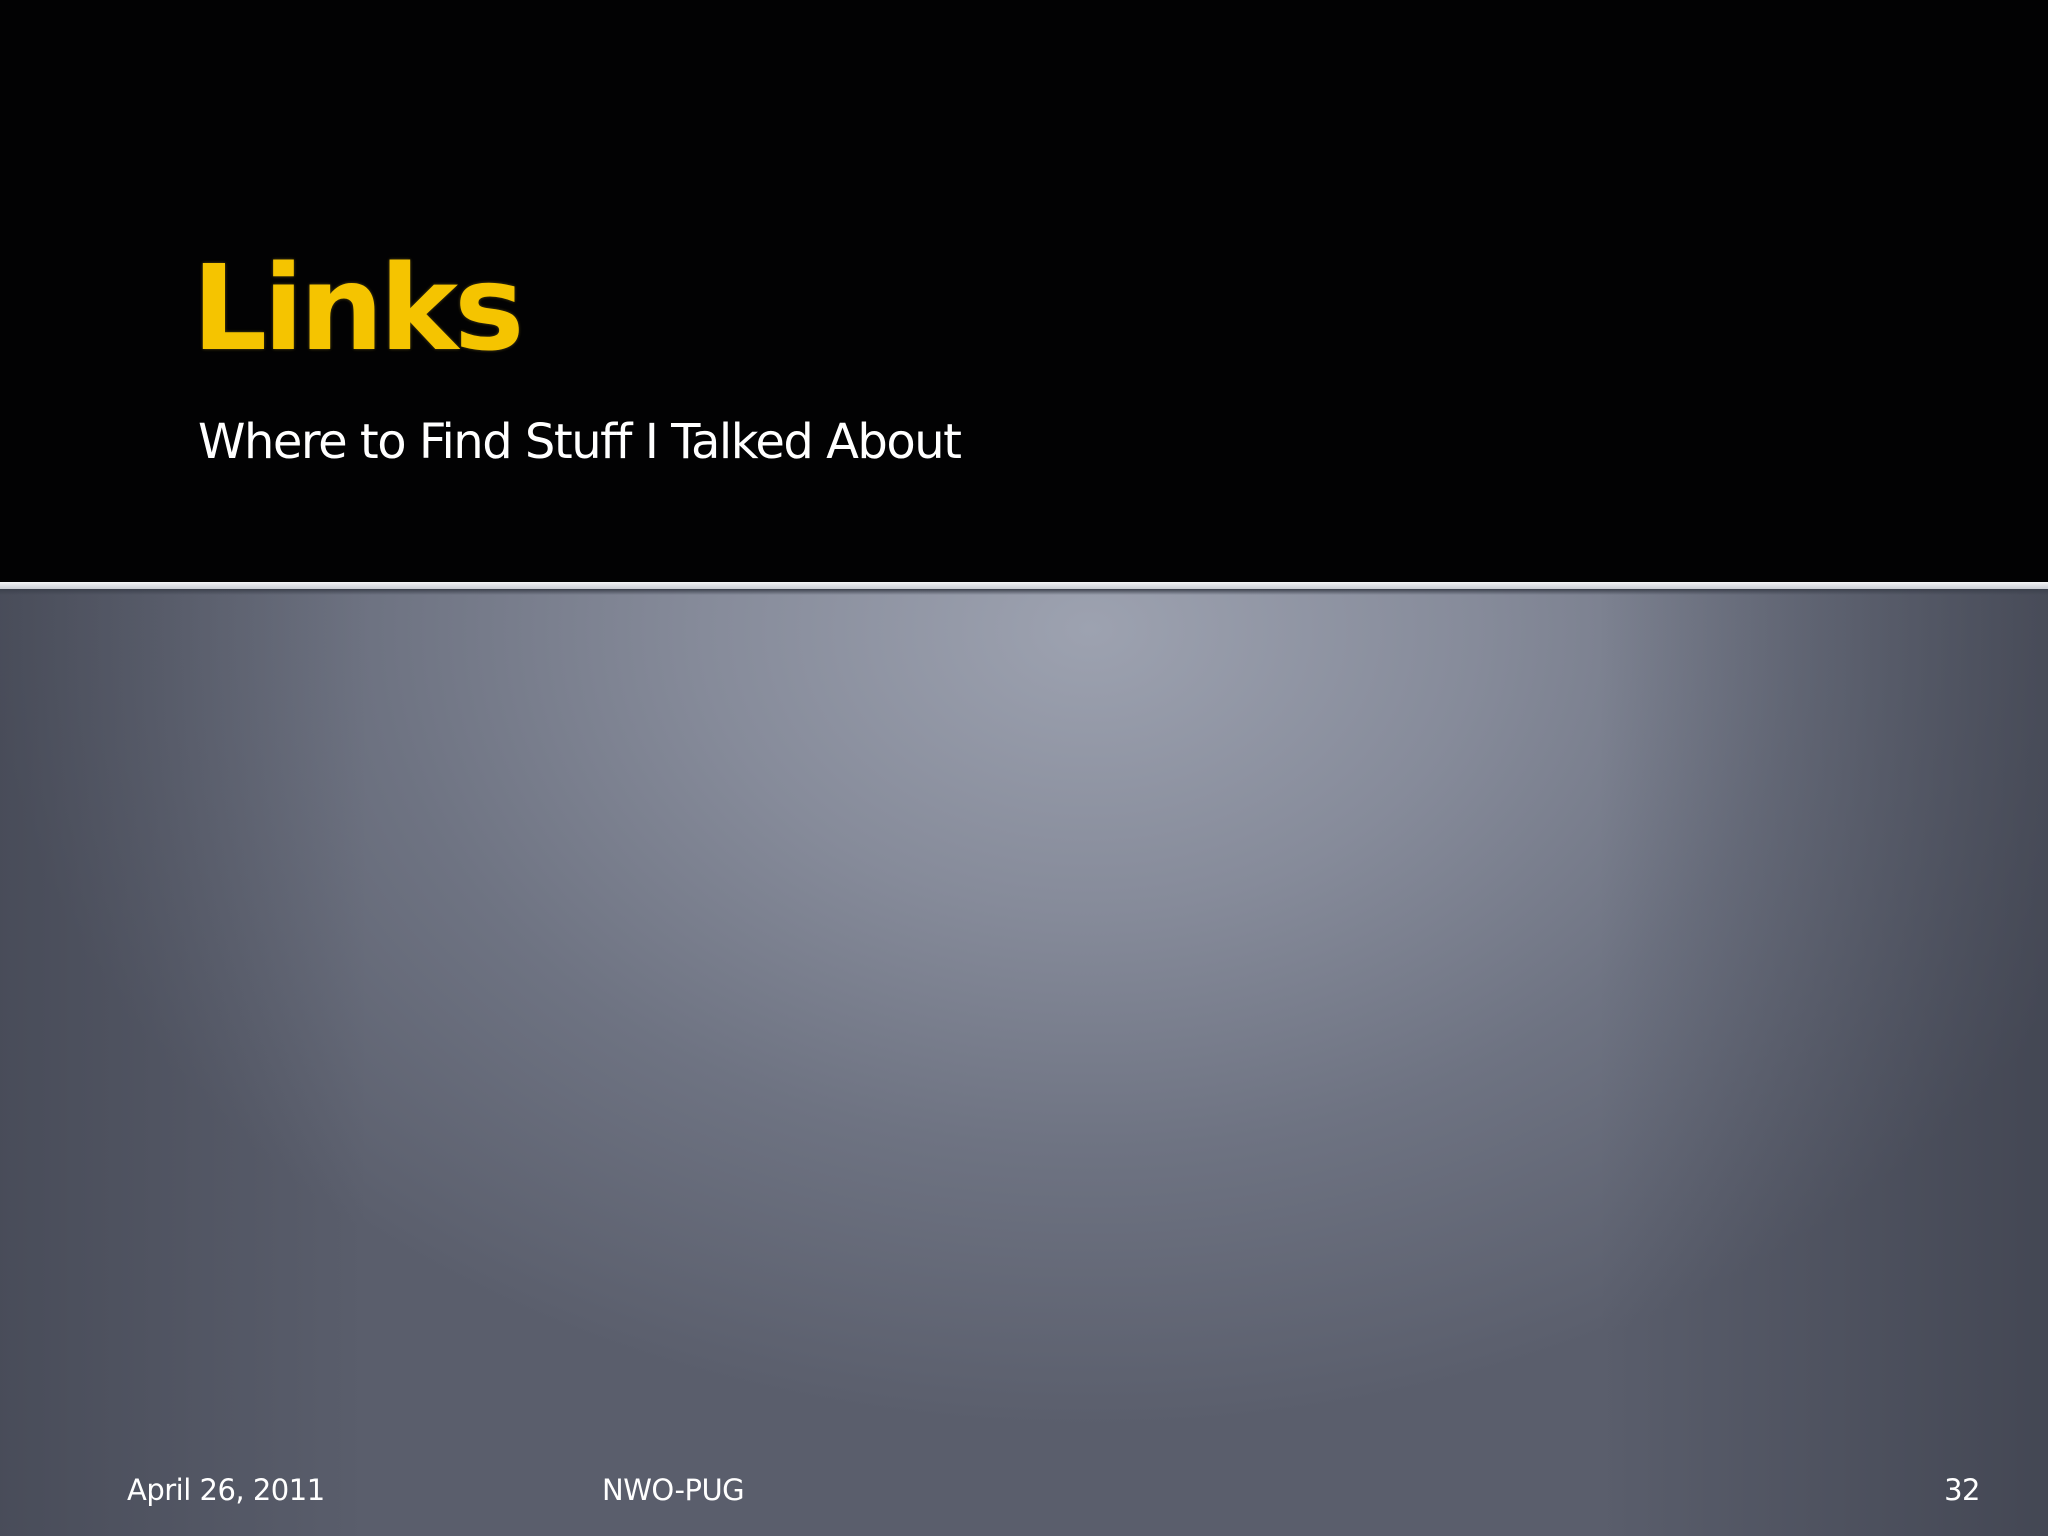 The height and width of the screenshot is (1536, 2048). I want to click on header-divider-shadow, so click(1024, 592).